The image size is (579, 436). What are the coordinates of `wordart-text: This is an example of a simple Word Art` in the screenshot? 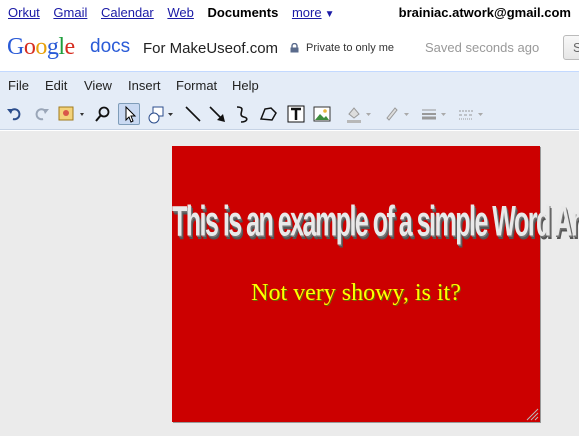 It's located at (375, 222).